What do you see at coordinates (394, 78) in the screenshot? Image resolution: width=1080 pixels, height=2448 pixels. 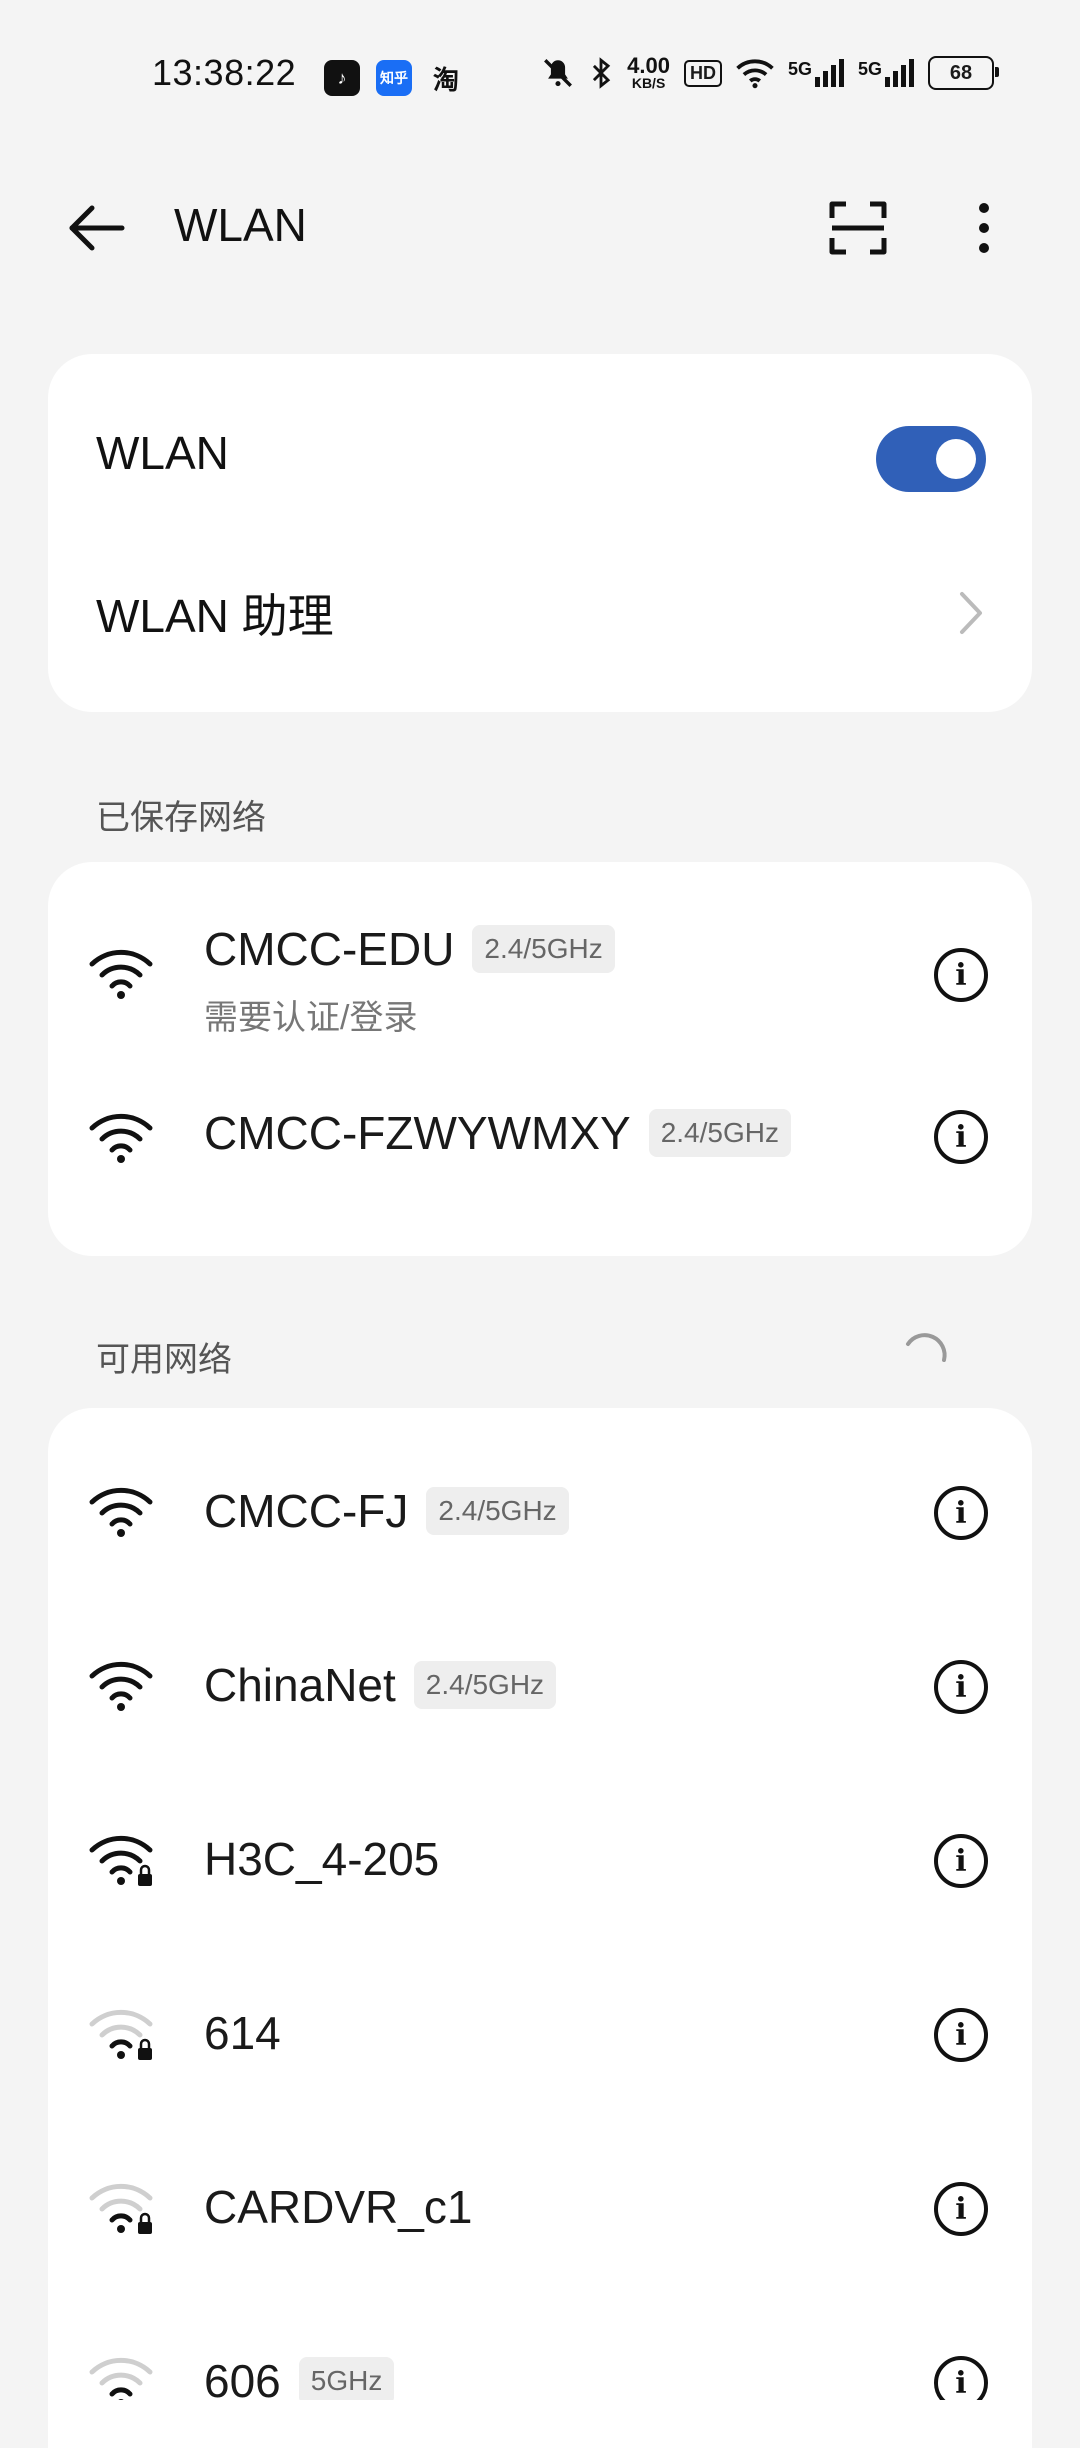 I see `zhihu-icon: 知乎` at bounding box center [394, 78].